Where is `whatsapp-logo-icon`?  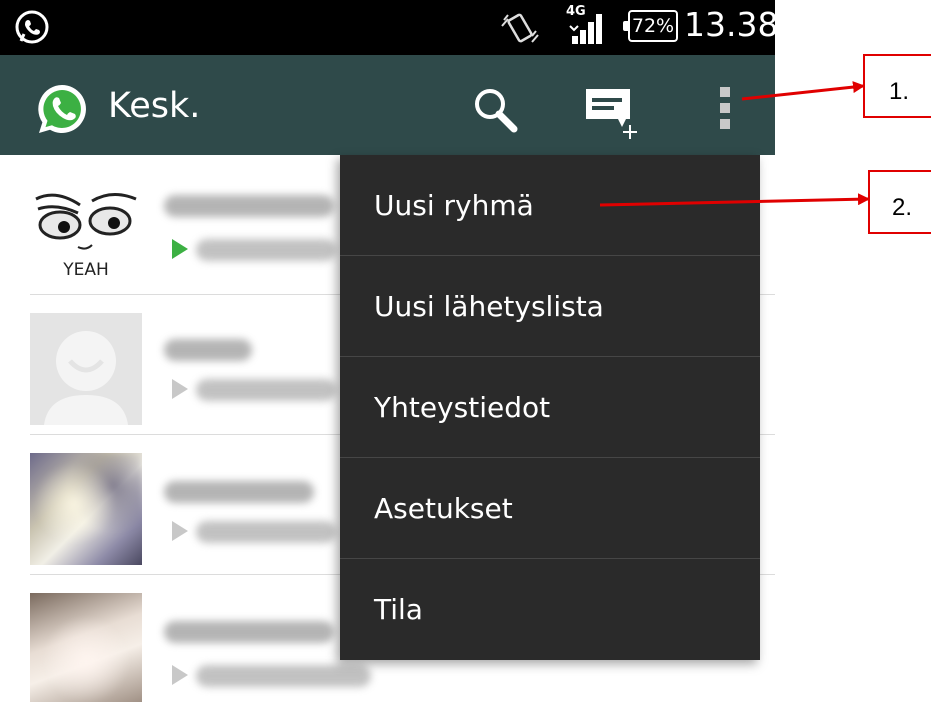 whatsapp-logo-icon is located at coordinates (62, 109).